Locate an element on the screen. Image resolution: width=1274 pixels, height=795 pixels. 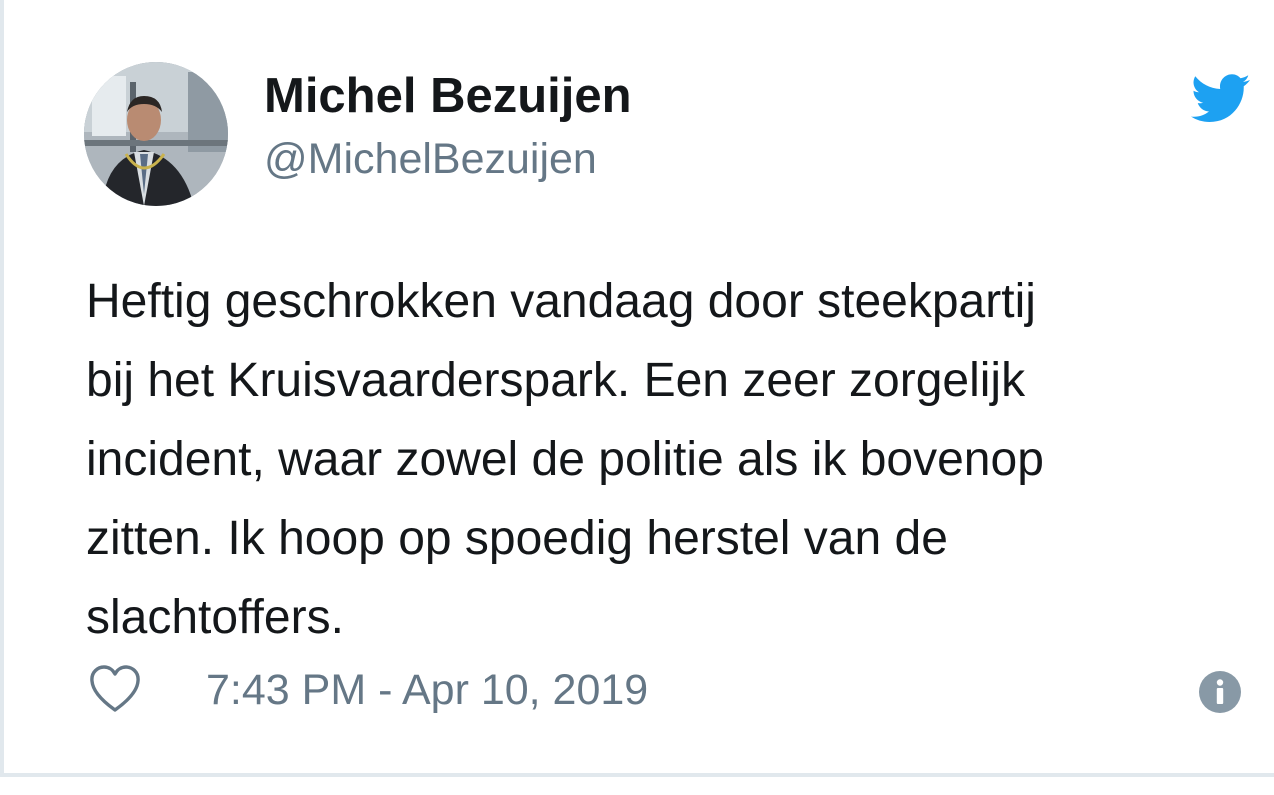
author-display-name: Michel Bezuijen is located at coordinates (448, 96).